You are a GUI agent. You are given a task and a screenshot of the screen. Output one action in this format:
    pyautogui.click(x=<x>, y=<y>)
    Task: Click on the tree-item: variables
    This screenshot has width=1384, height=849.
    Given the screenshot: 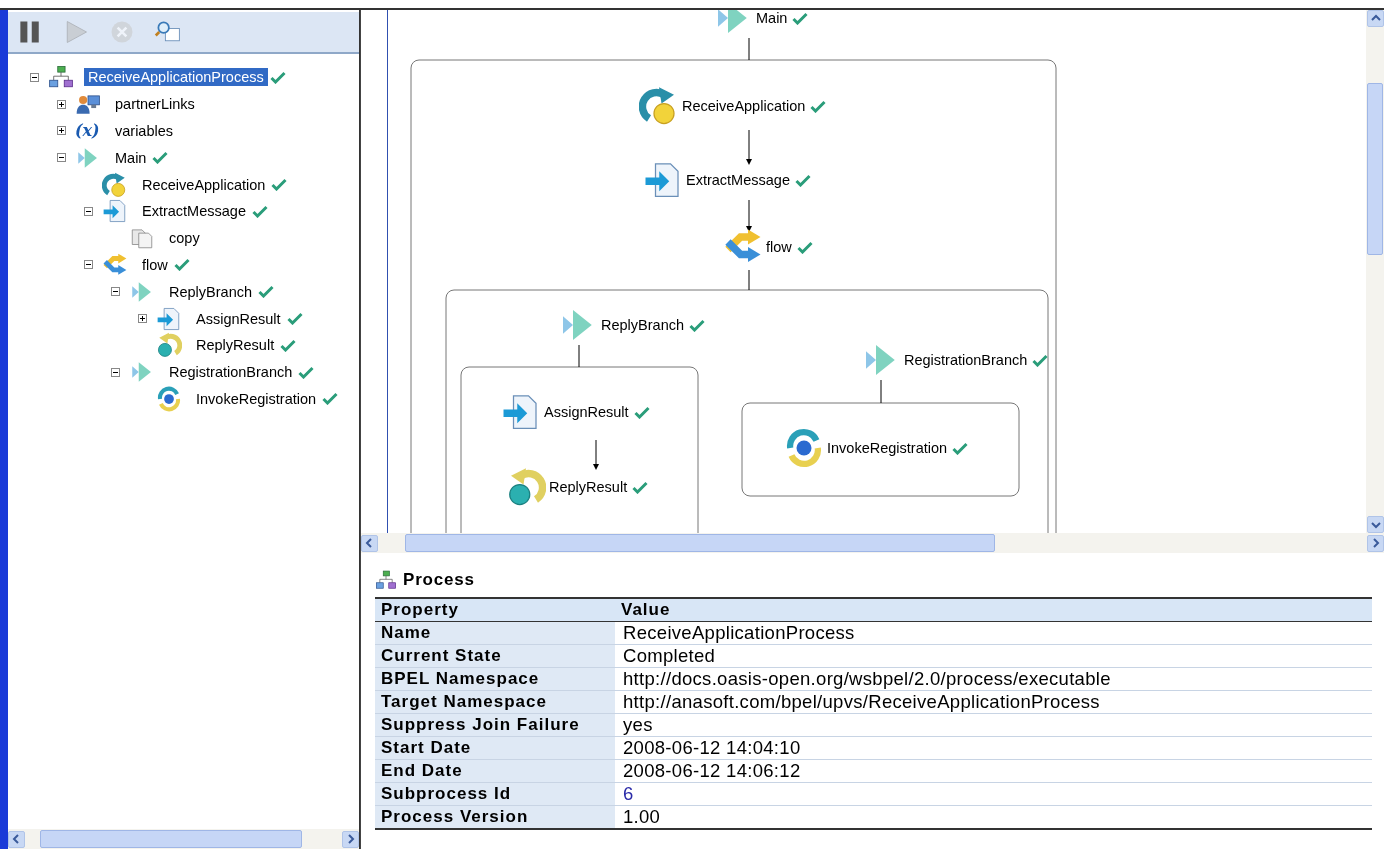 What is the action you would take?
    pyautogui.click(x=144, y=131)
    